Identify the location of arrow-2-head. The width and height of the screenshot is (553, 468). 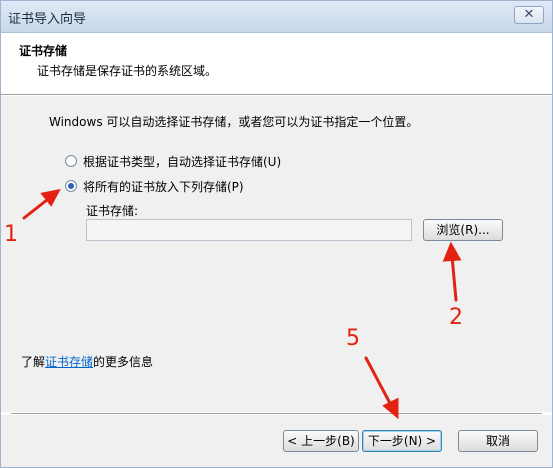
(452, 251).